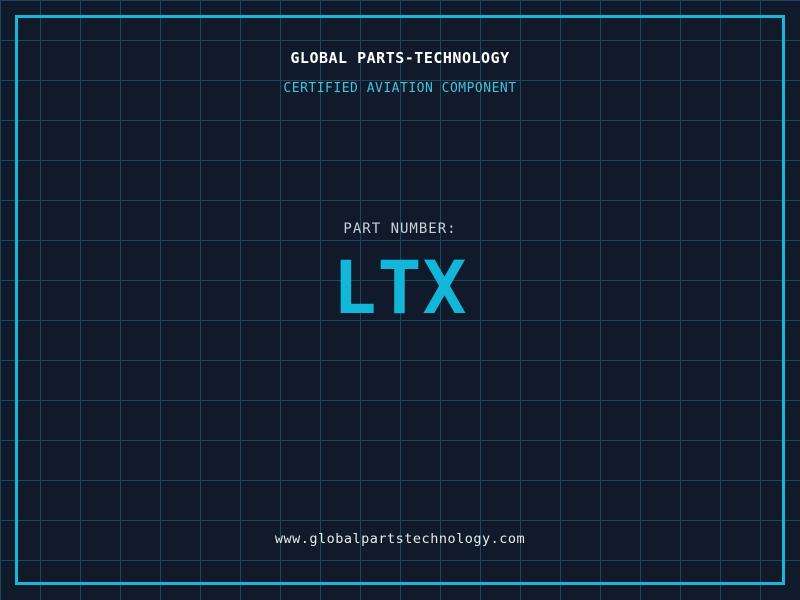  Describe the element at coordinates (400, 88) in the screenshot. I see `certification-subtitle: CERTIFIED AVIATION COMPONENT` at that location.